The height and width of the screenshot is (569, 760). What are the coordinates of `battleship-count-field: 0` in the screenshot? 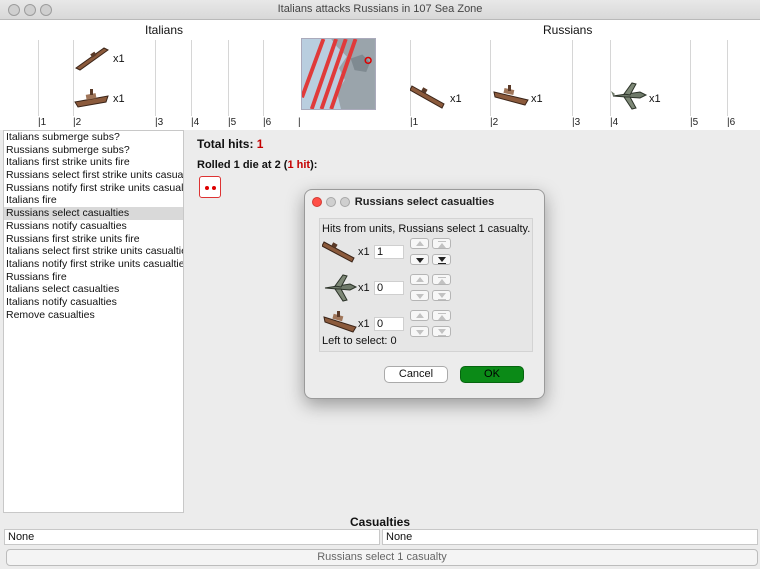 It's located at (389, 324).